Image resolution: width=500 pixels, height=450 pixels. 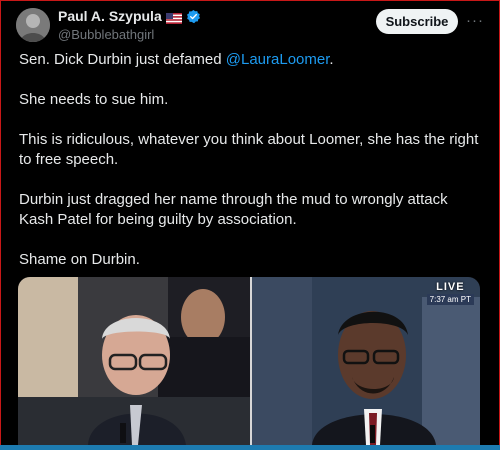 I want to click on live-label: LIVE, so click(x=450, y=287).